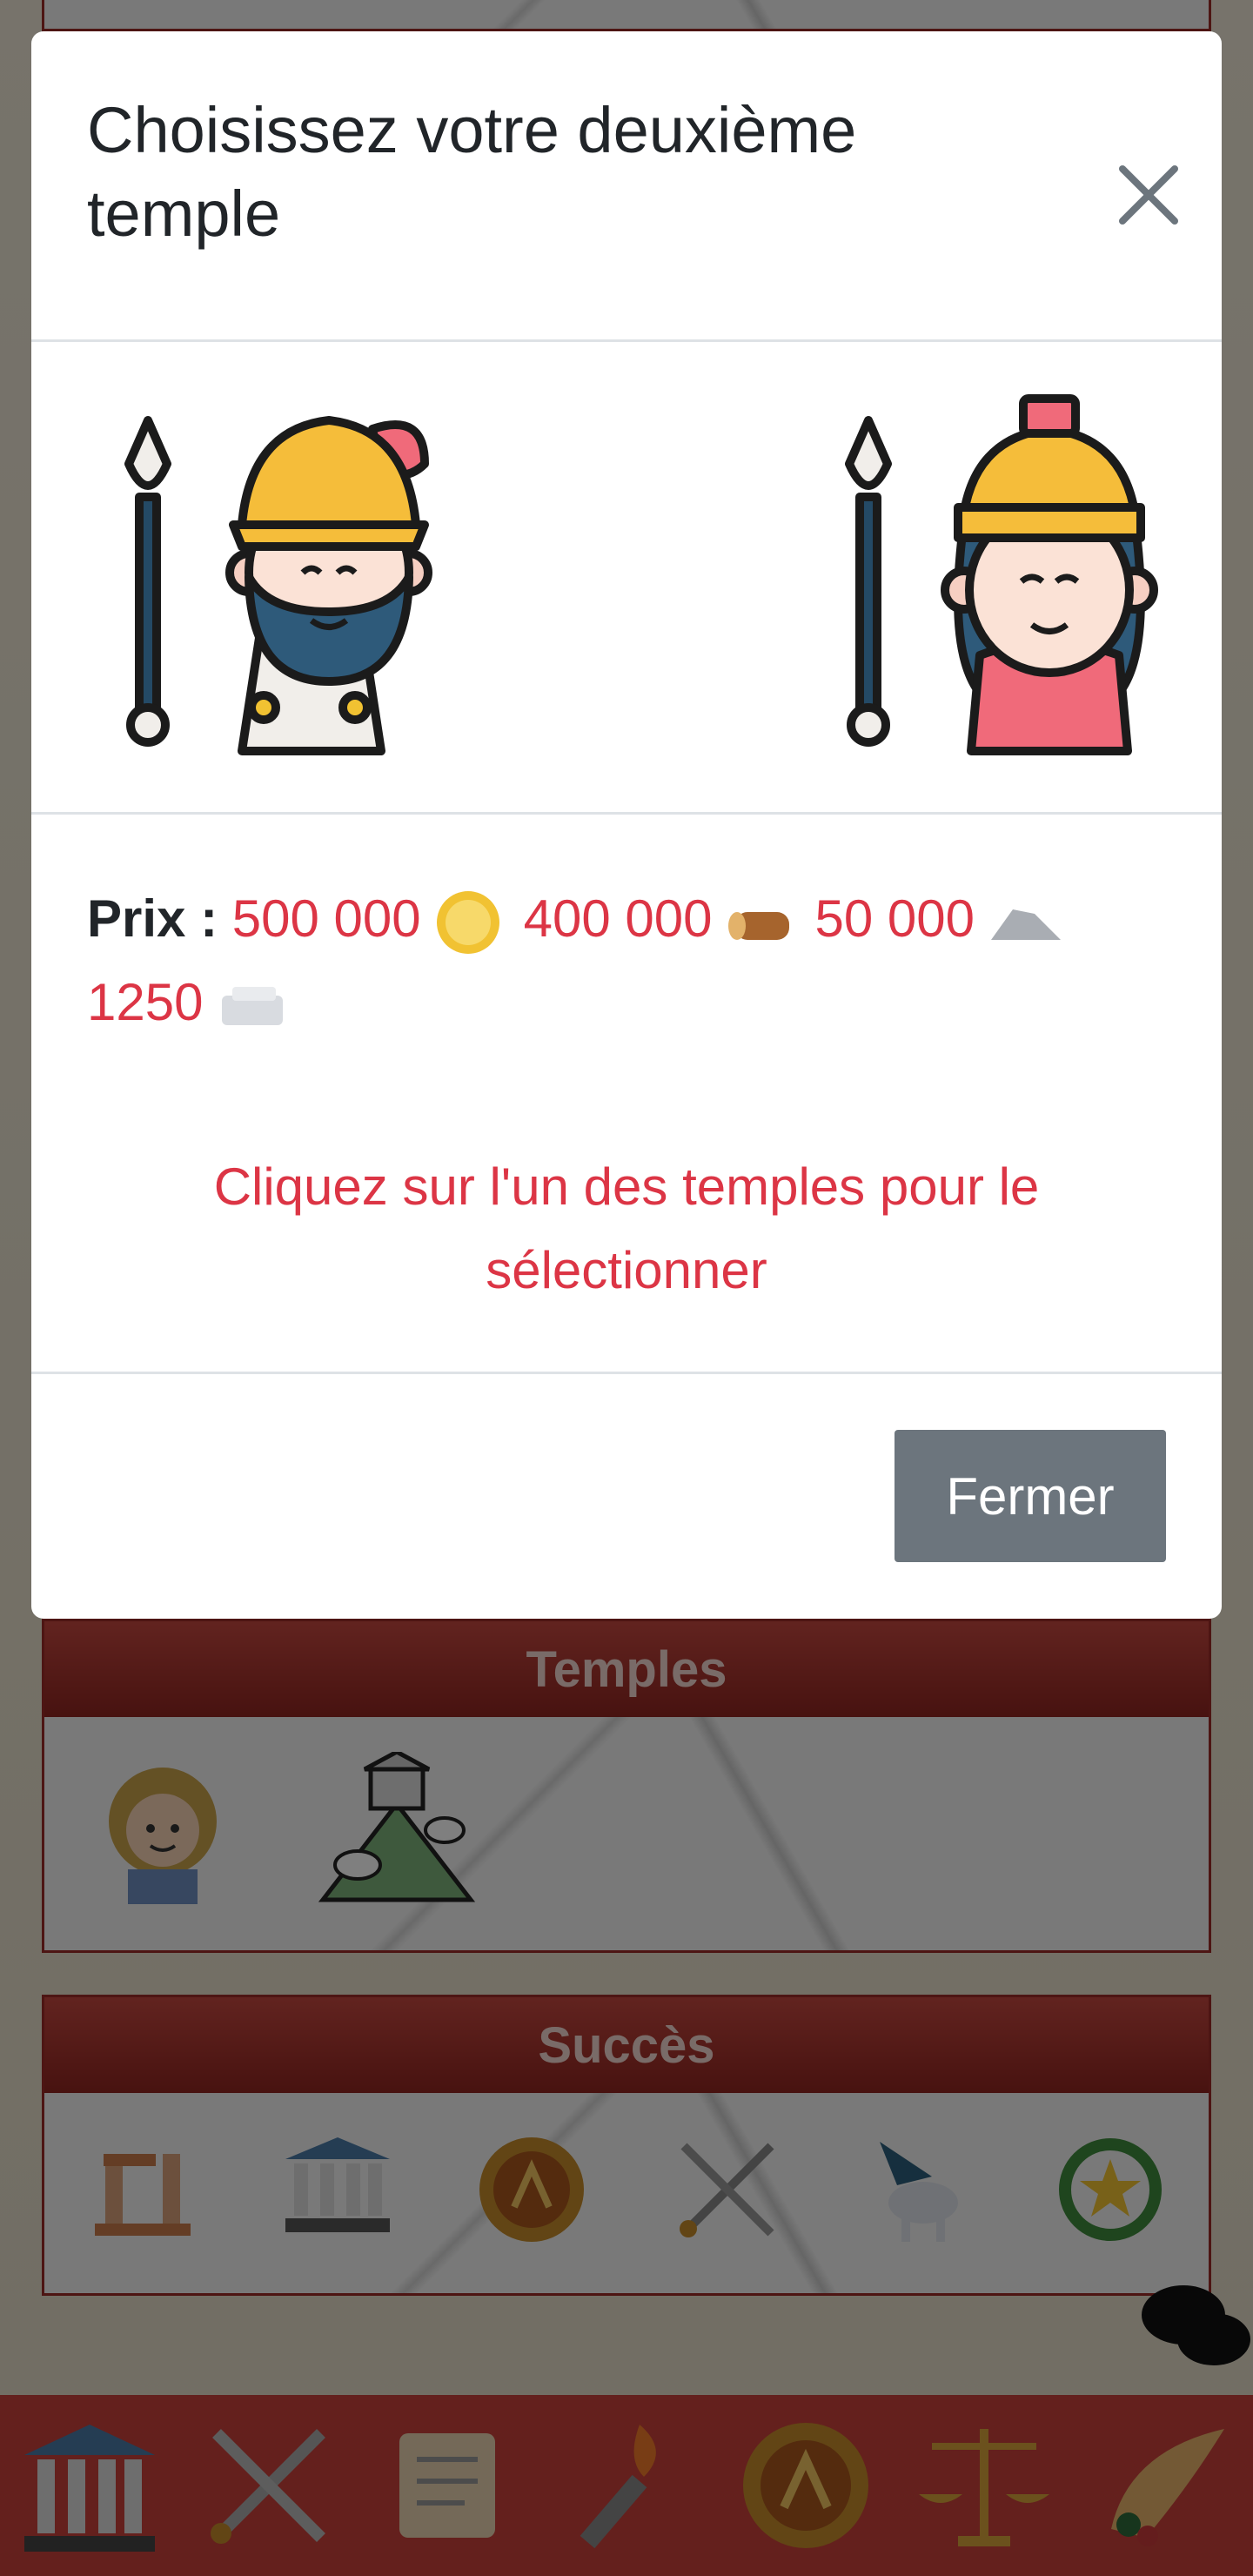  What do you see at coordinates (145, 1002) in the screenshot?
I see `price-marble: 1250` at bounding box center [145, 1002].